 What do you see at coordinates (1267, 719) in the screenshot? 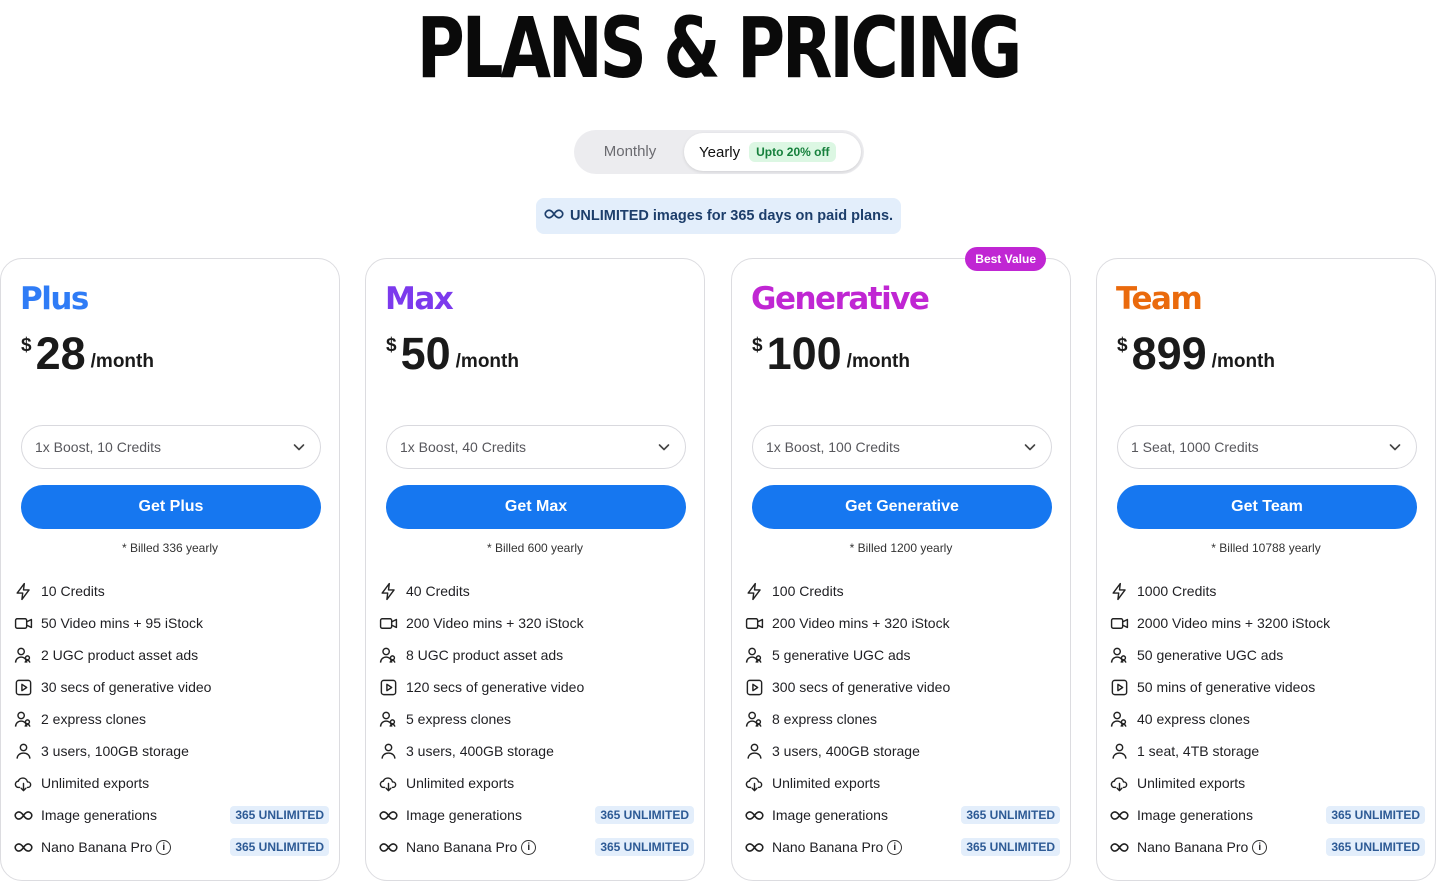
I see `feature-item: 40 express clones` at bounding box center [1267, 719].